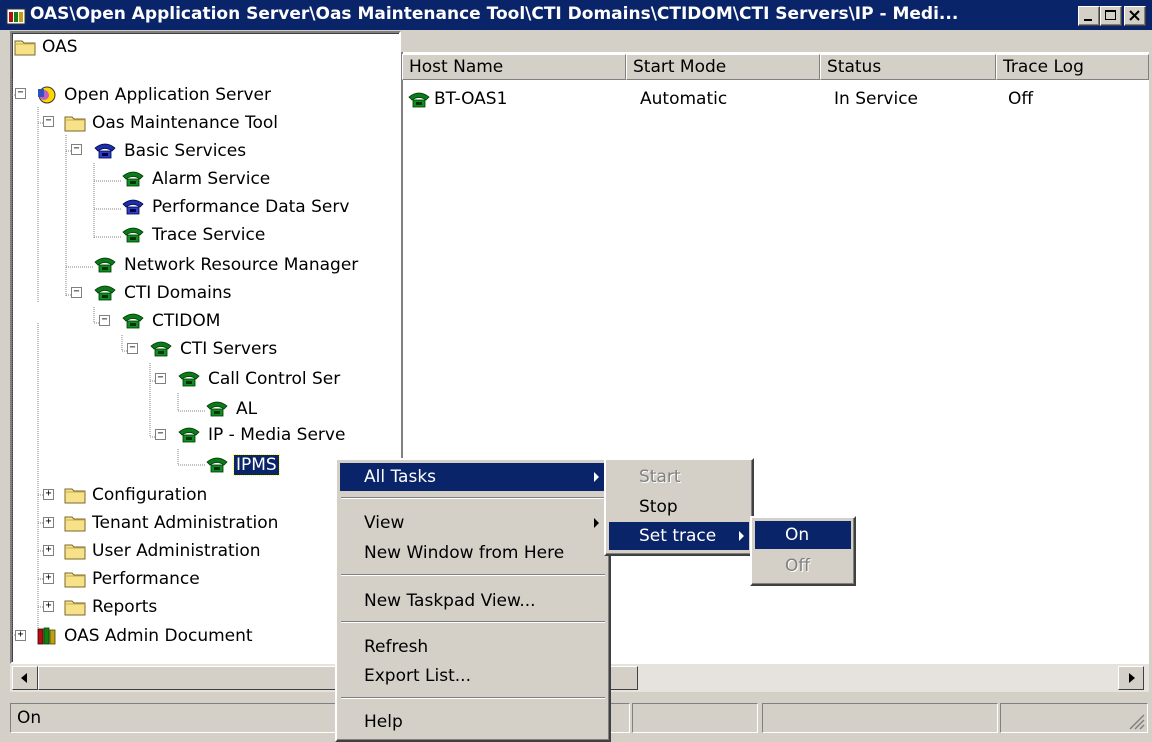 The width and height of the screenshot is (1152, 742). I want to click on app-icon, so click(16, 16).